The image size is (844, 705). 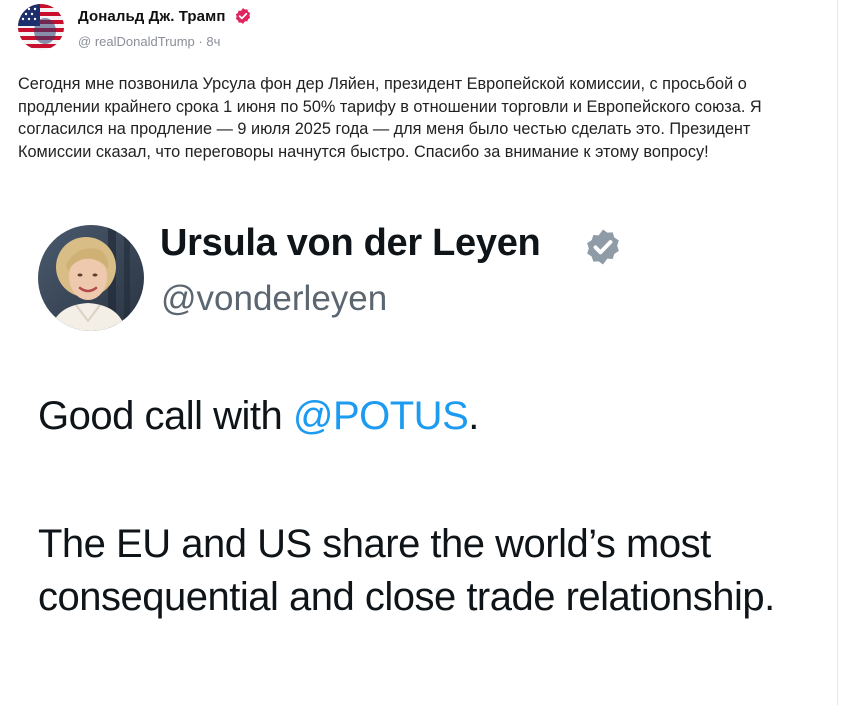 I want to click on american-flag-avatar-icon, so click(x=41, y=27).